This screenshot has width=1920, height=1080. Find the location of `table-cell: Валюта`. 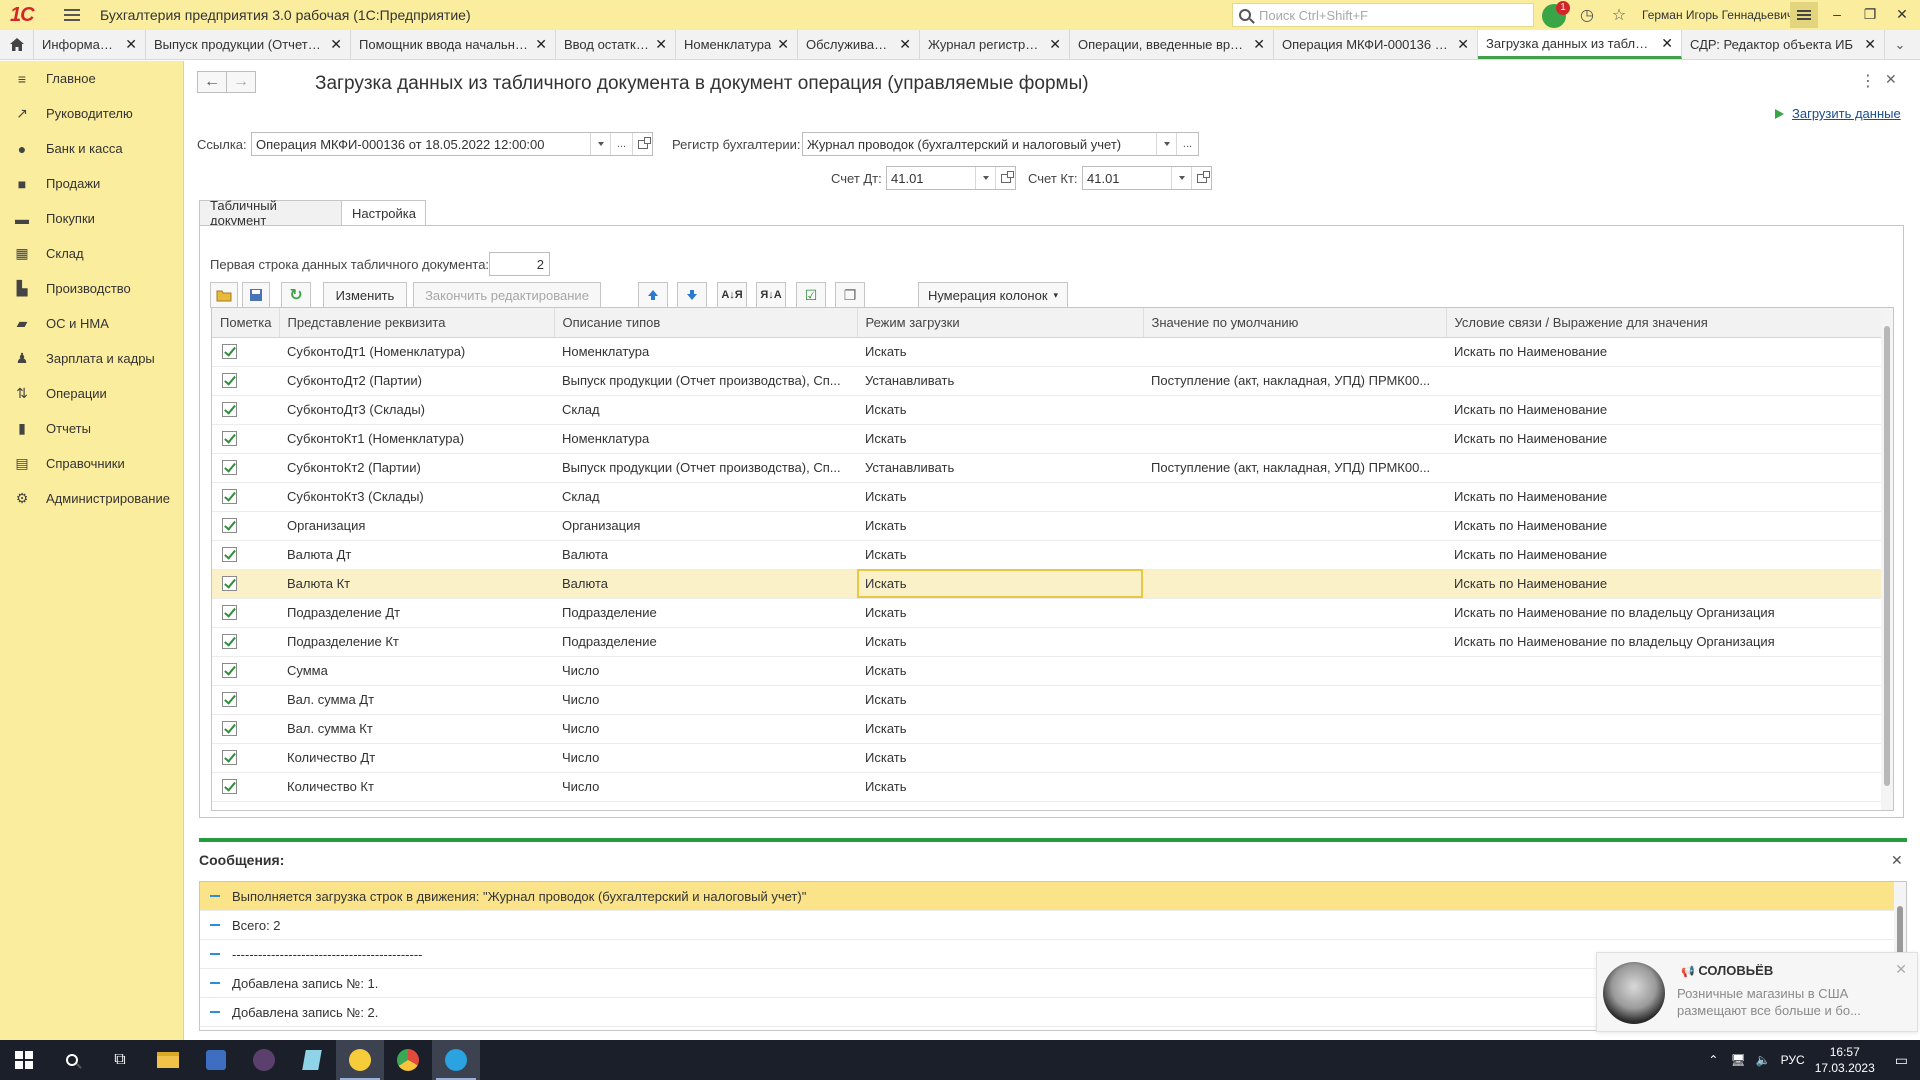

table-cell: Валюта is located at coordinates (705, 584).